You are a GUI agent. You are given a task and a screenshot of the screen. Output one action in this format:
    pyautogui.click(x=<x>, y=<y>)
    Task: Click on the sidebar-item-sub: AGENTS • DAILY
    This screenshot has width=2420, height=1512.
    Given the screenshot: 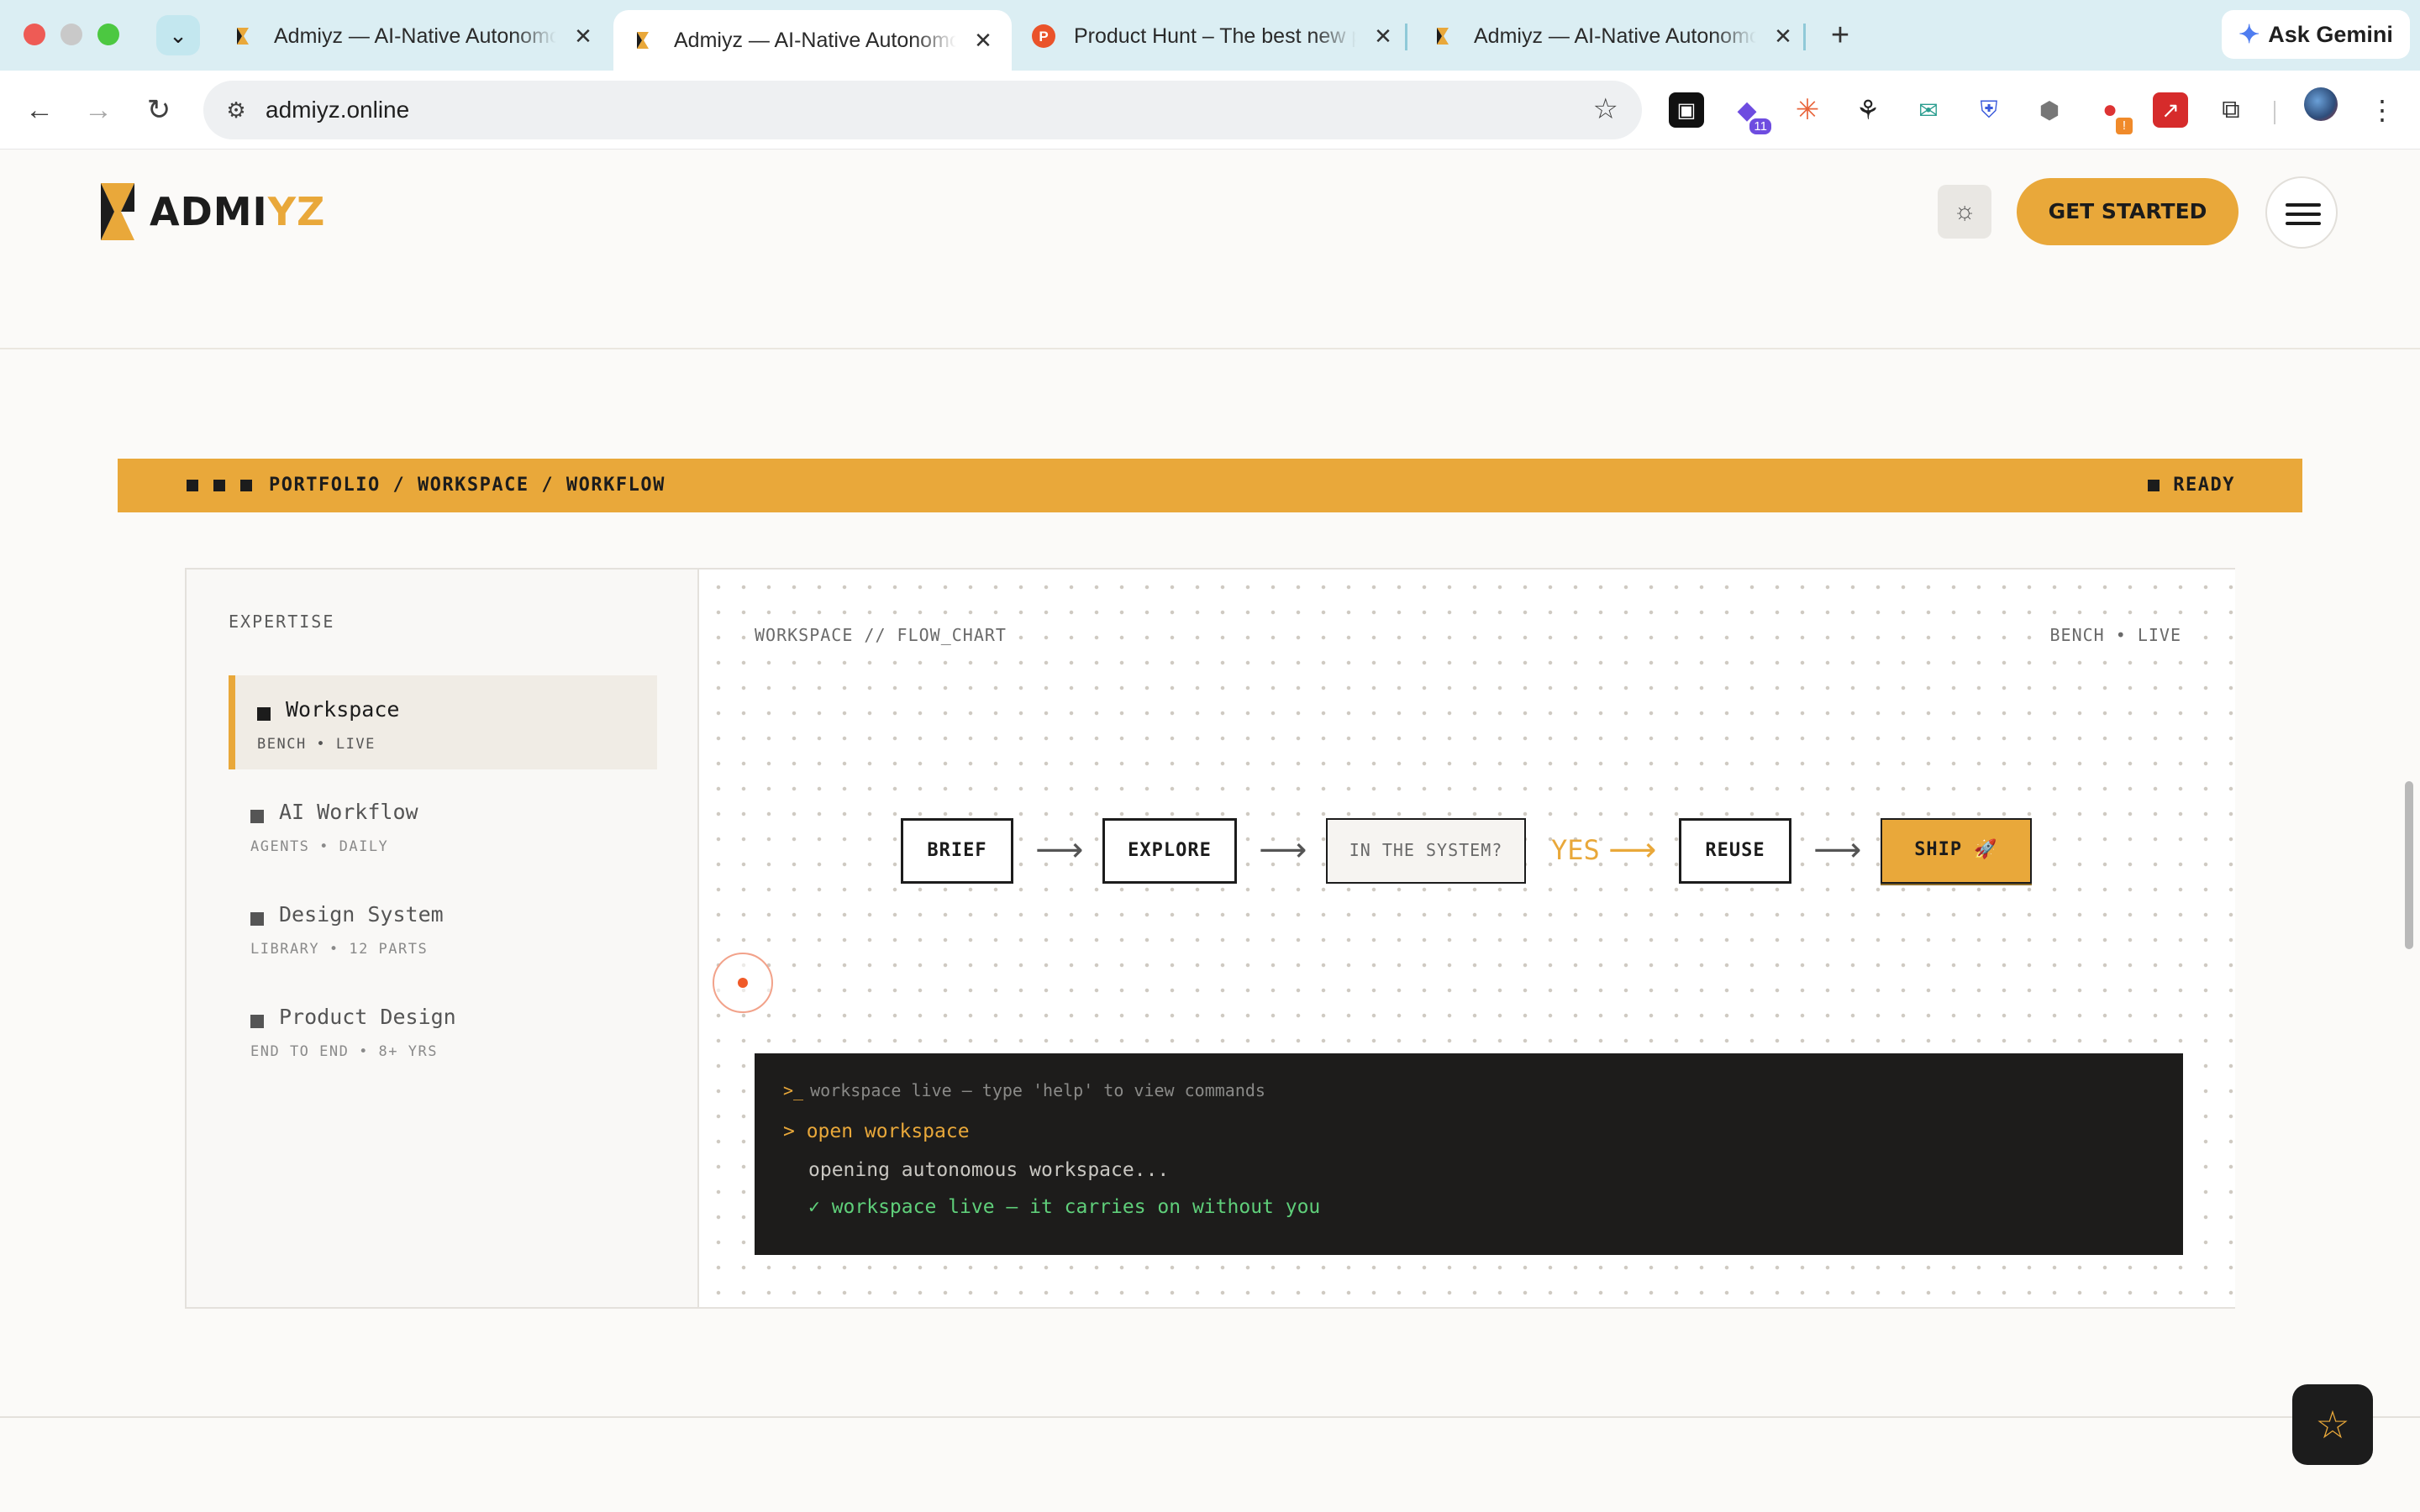 What is the action you would take?
    pyautogui.click(x=319, y=846)
    